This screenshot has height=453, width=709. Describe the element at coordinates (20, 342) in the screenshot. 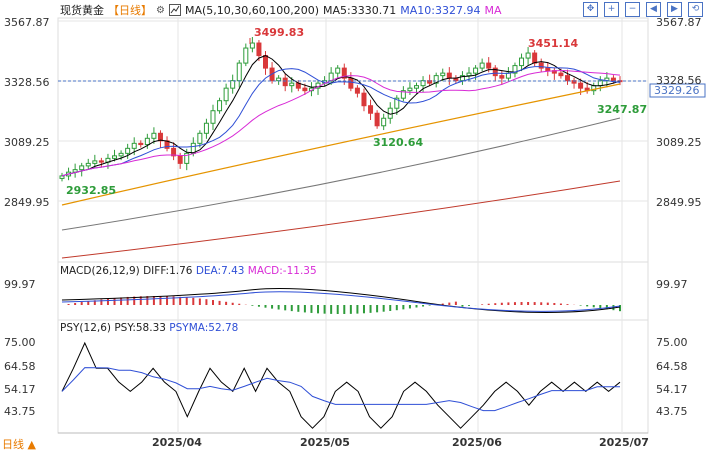

I see `psy-tick-left-1: 75.00` at that location.